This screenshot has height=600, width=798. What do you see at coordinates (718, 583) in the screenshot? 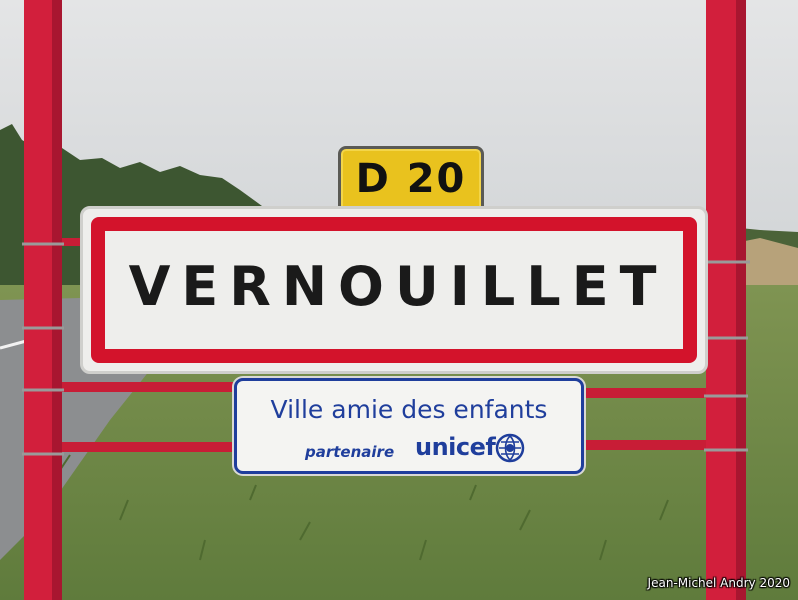
I see `photo-credit: Jean-Michel Andry 2020` at bounding box center [718, 583].